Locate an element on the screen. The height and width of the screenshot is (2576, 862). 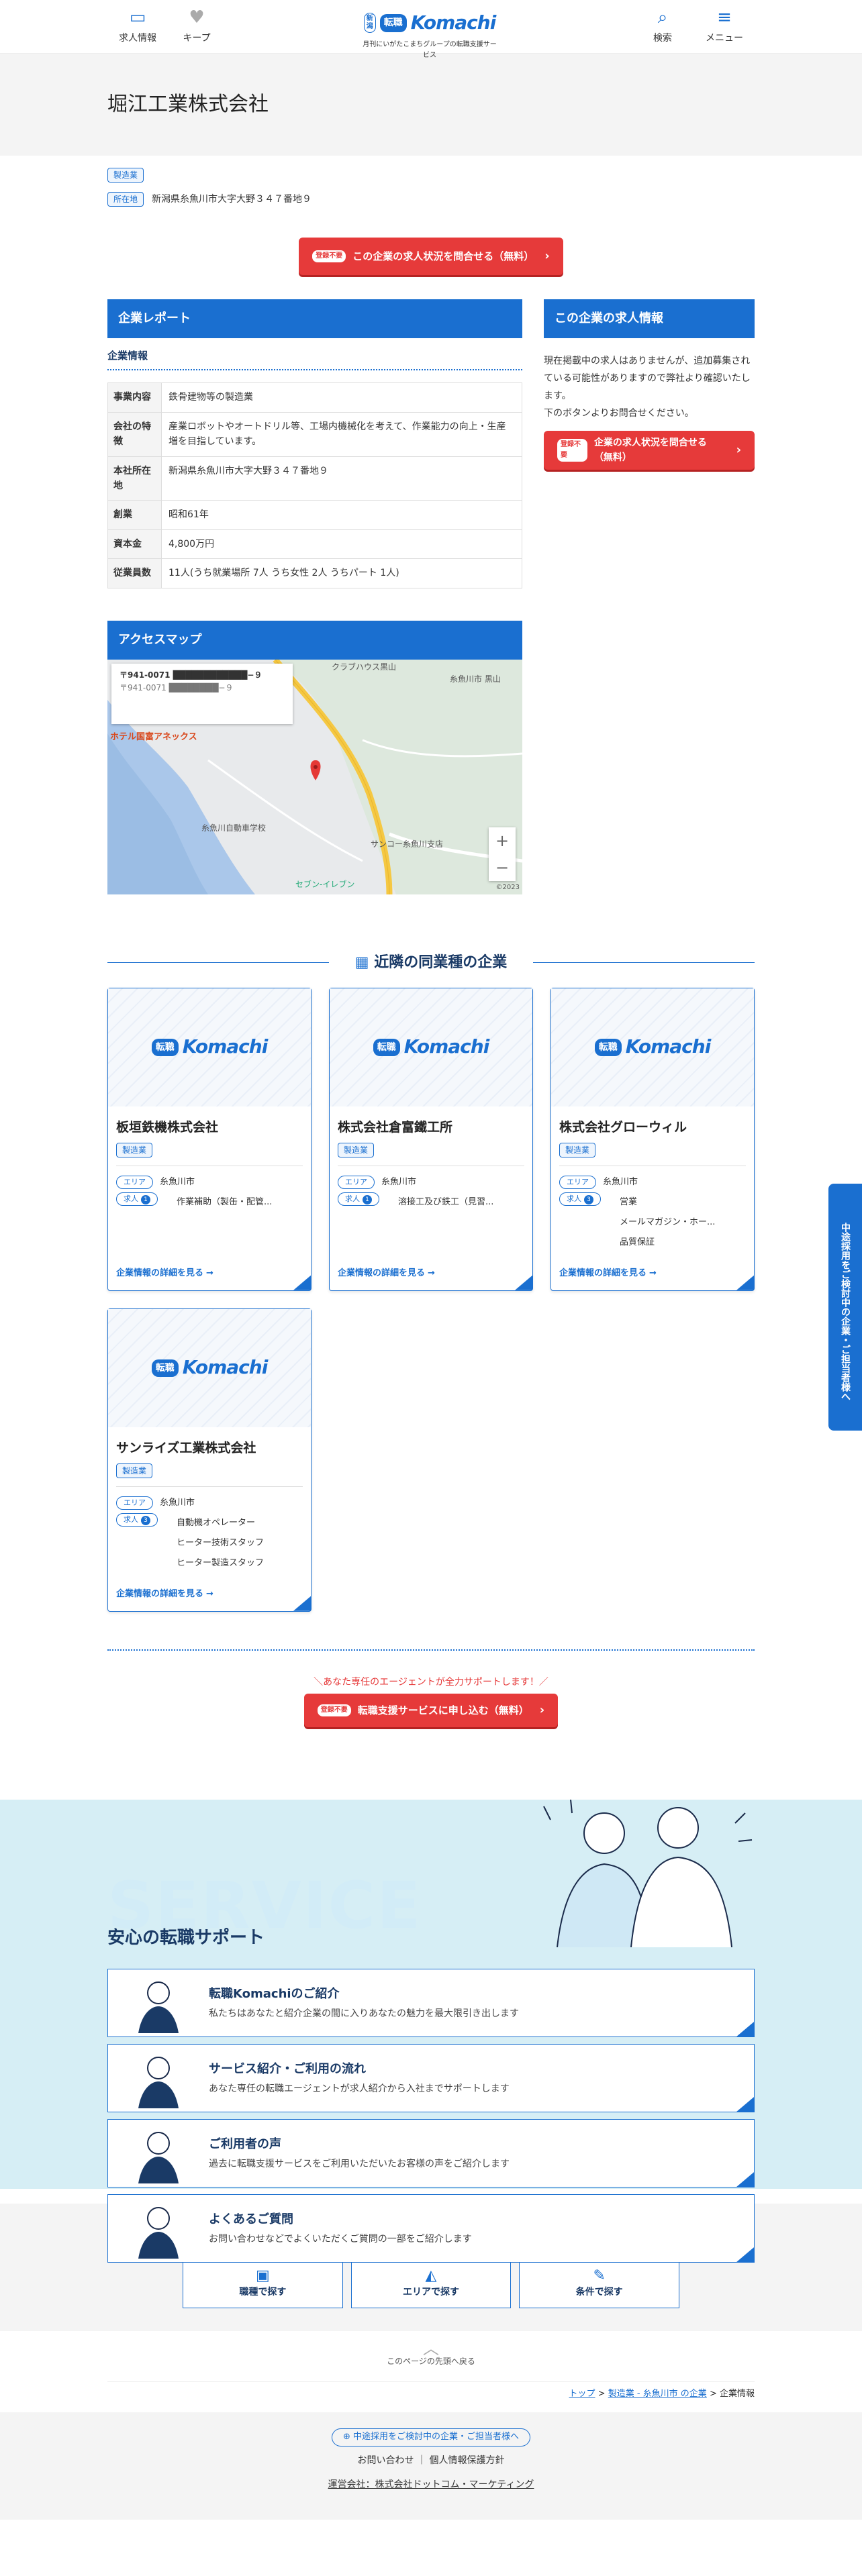
job-list: 営業メールマガジン・ホー...品質保証 is located at coordinates (662, 1222).